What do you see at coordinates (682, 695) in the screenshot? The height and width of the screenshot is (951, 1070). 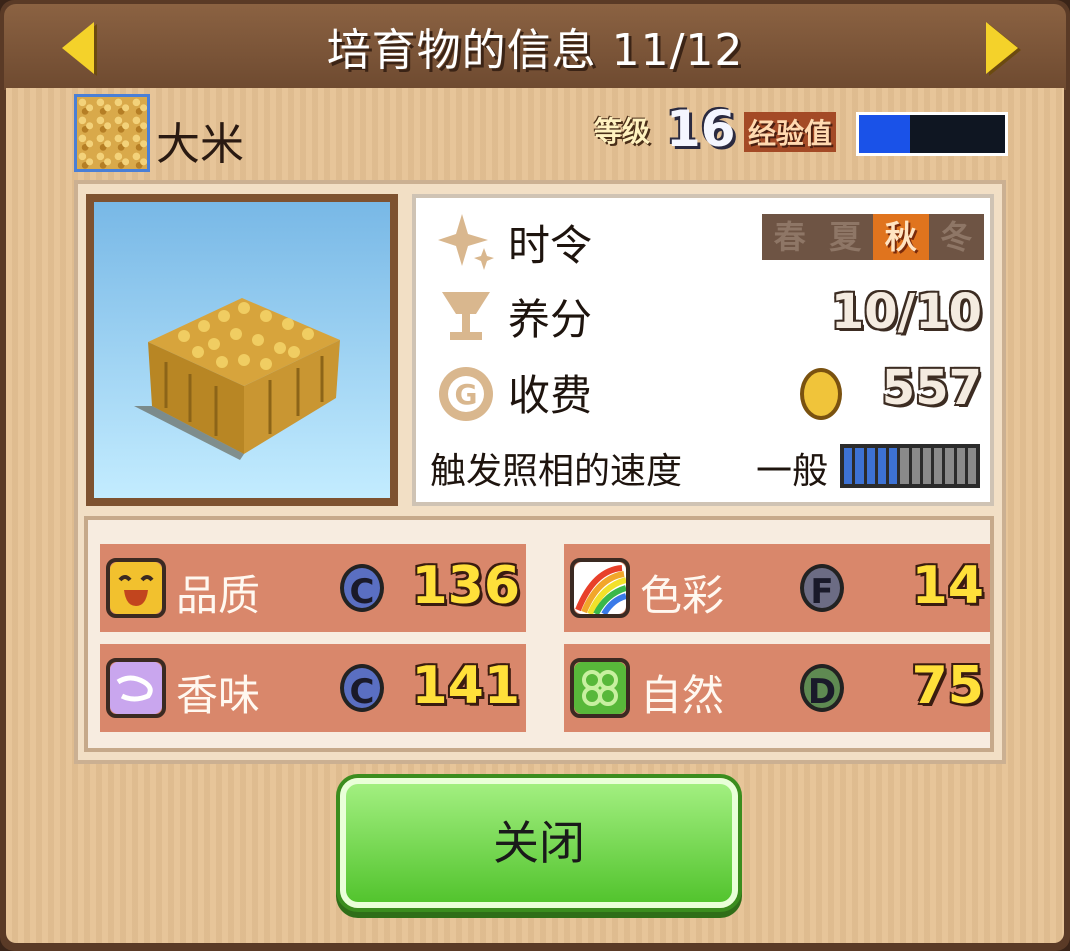 I see `stat-name: 自然` at bounding box center [682, 695].